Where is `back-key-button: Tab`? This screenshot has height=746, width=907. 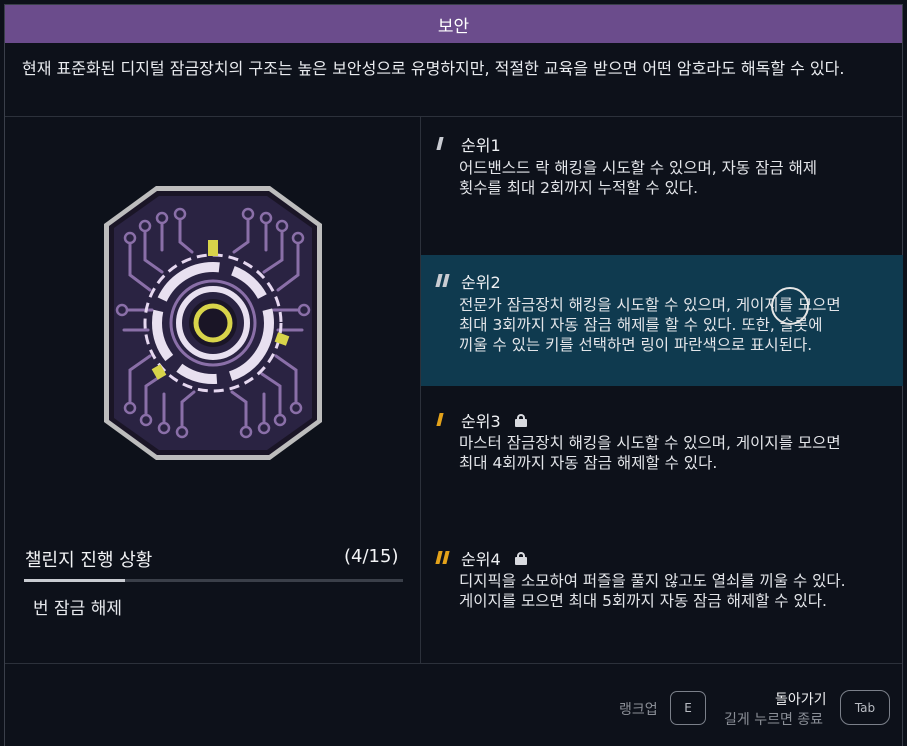 back-key-button: Tab is located at coordinates (865, 707).